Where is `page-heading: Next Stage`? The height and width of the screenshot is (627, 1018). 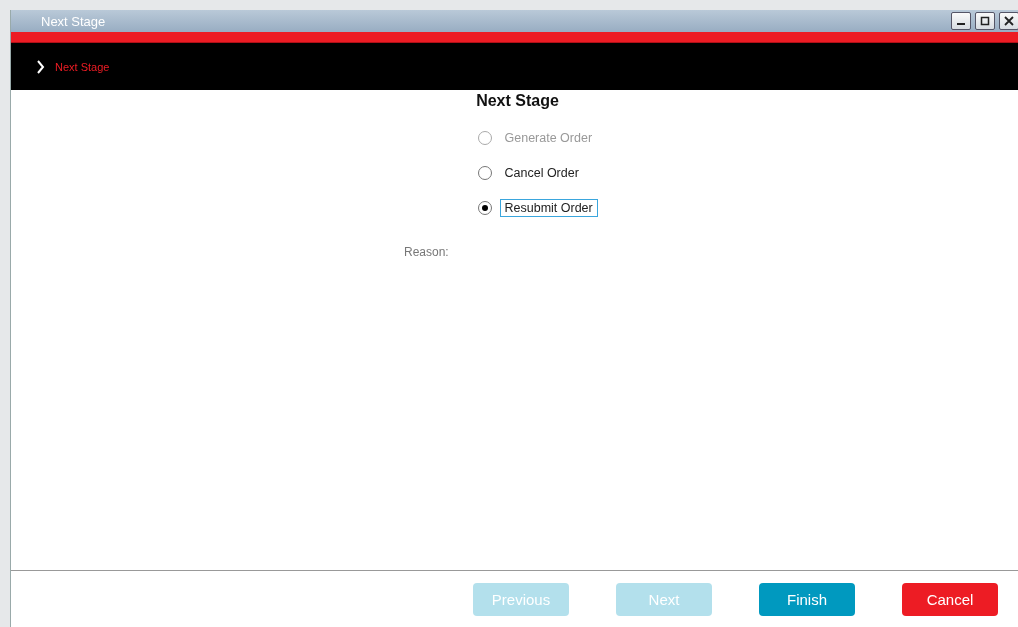
page-heading: Next Stage is located at coordinates (517, 101).